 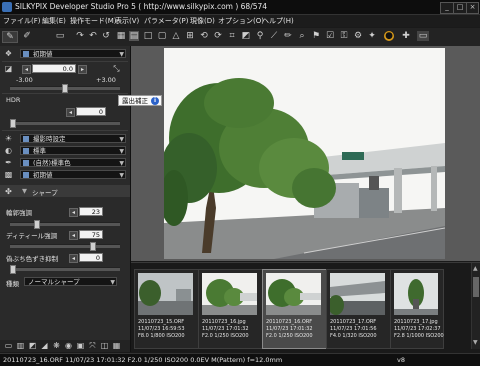 What do you see at coordinates (70, 281) in the screenshot?
I see `sharp-type-select: ノーマルシャープ ▼` at bounding box center [70, 281].